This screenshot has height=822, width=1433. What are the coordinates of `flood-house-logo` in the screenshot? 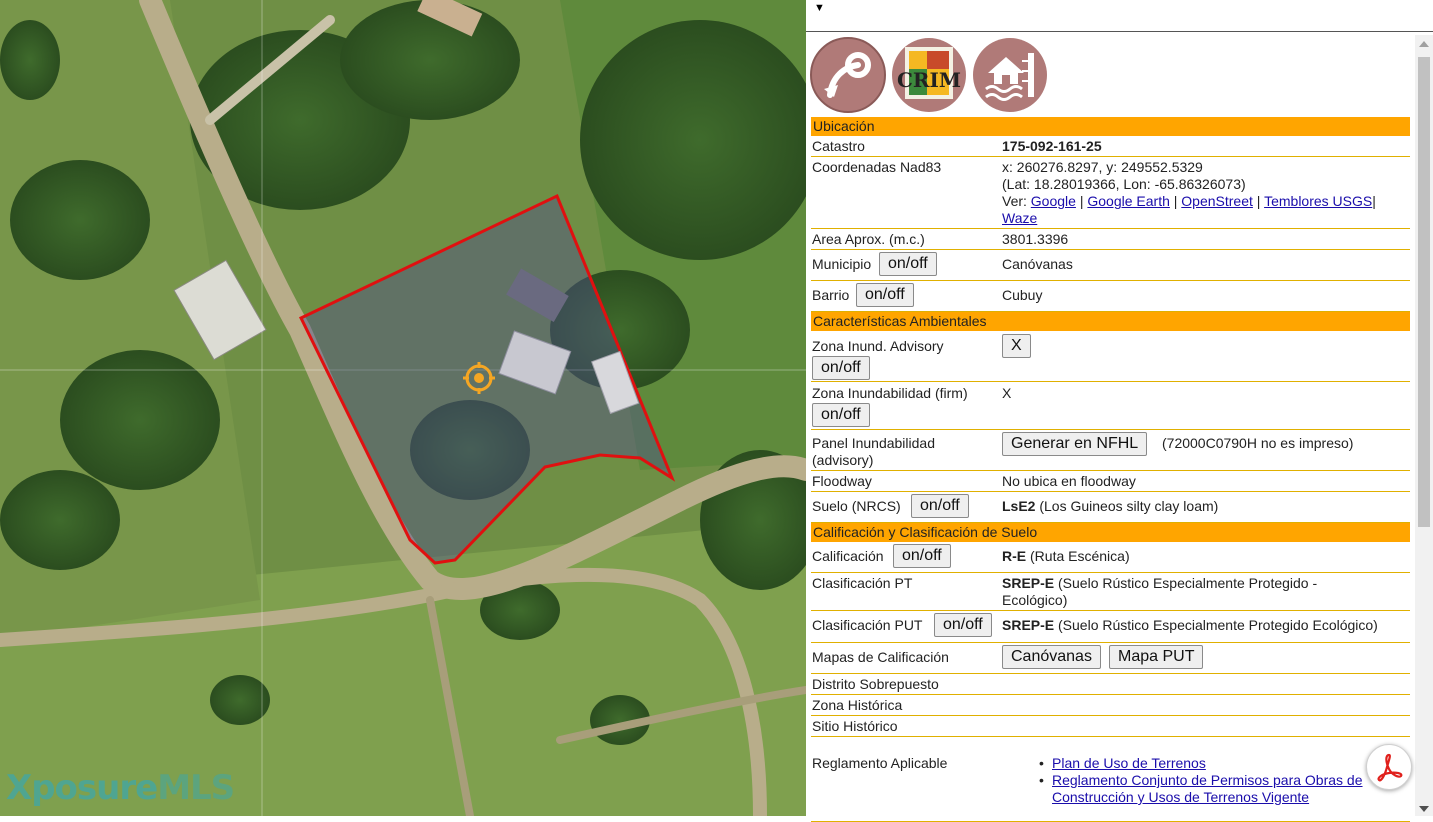 It's located at (1010, 75).